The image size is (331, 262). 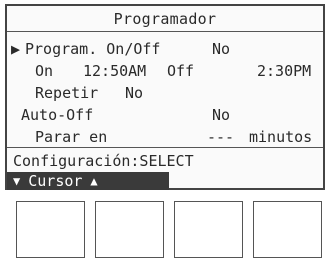 I want to click on auto-off-label: Auto-Off, so click(x=57, y=115).